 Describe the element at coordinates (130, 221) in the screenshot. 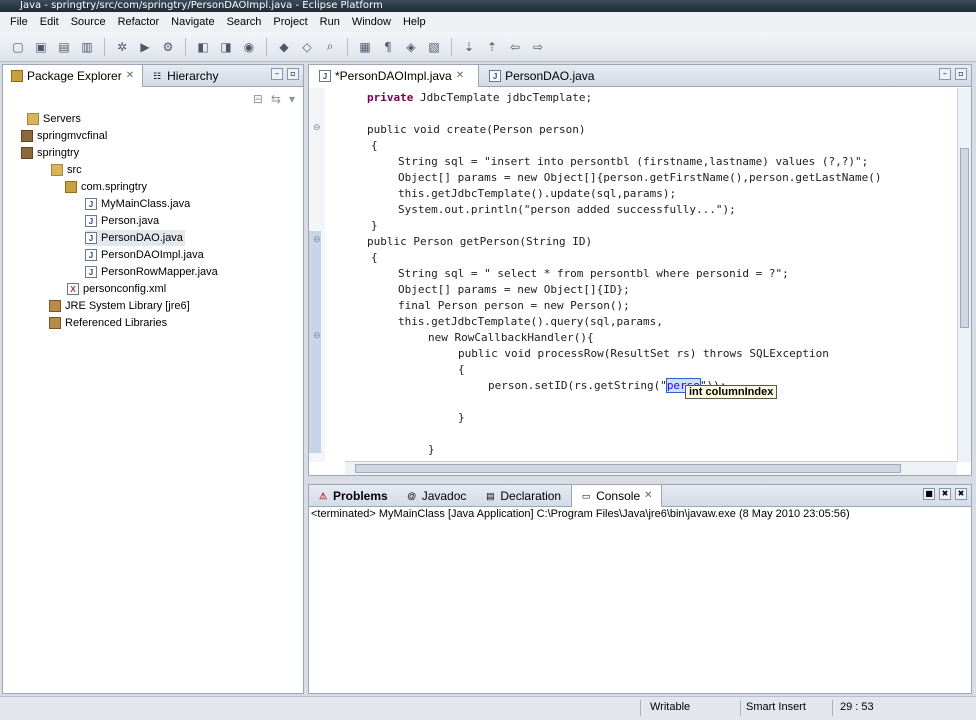

I see `tree-item-label: Person.java` at that location.